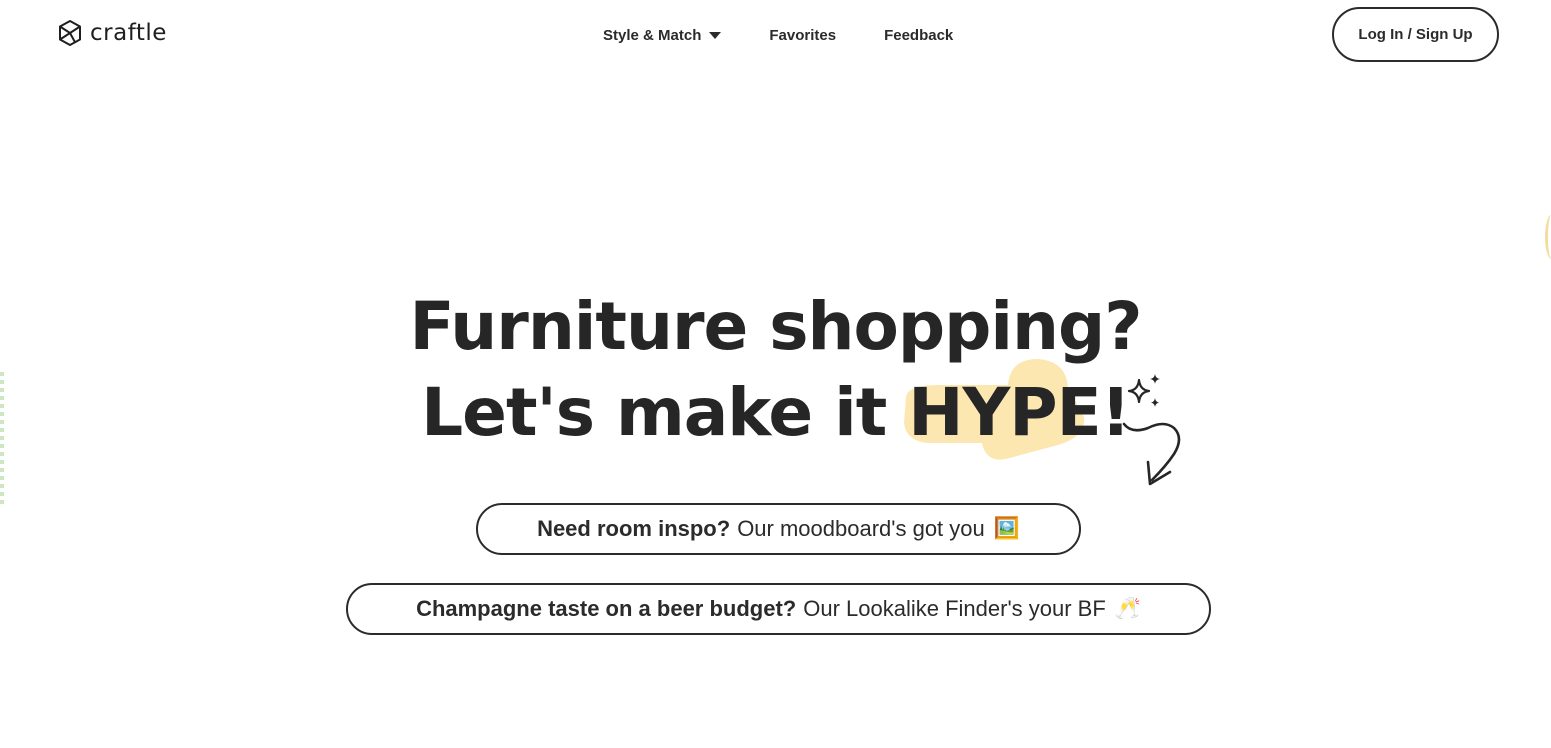 This screenshot has width=1551, height=748. What do you see at coordinates (1415, 34) in the screenshot?
I see `login-signup-button: Log In / Sign Up` at bounding box center [1415, 34].